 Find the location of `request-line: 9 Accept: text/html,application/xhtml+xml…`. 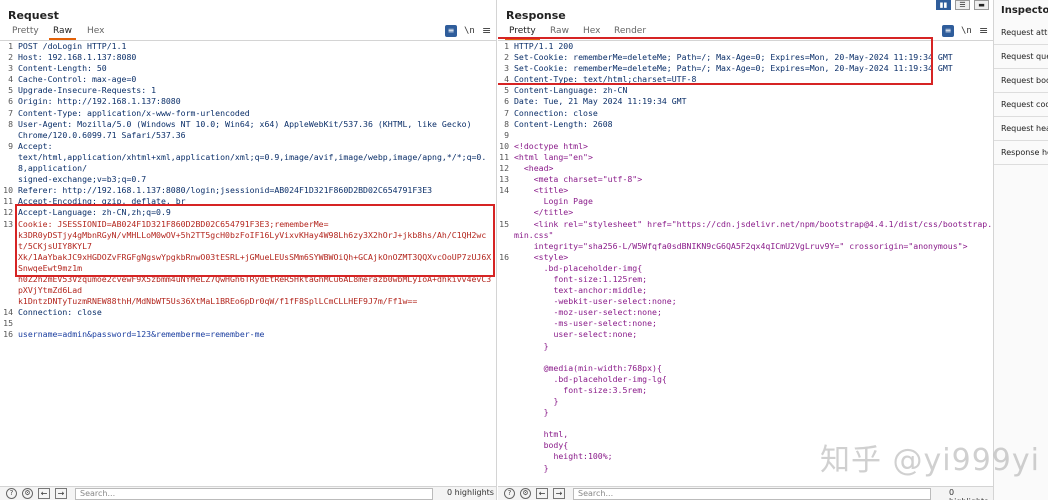

request-line: 9 Accept: text/html,application/xhtml+xml… is located at coordinates (247, 162).